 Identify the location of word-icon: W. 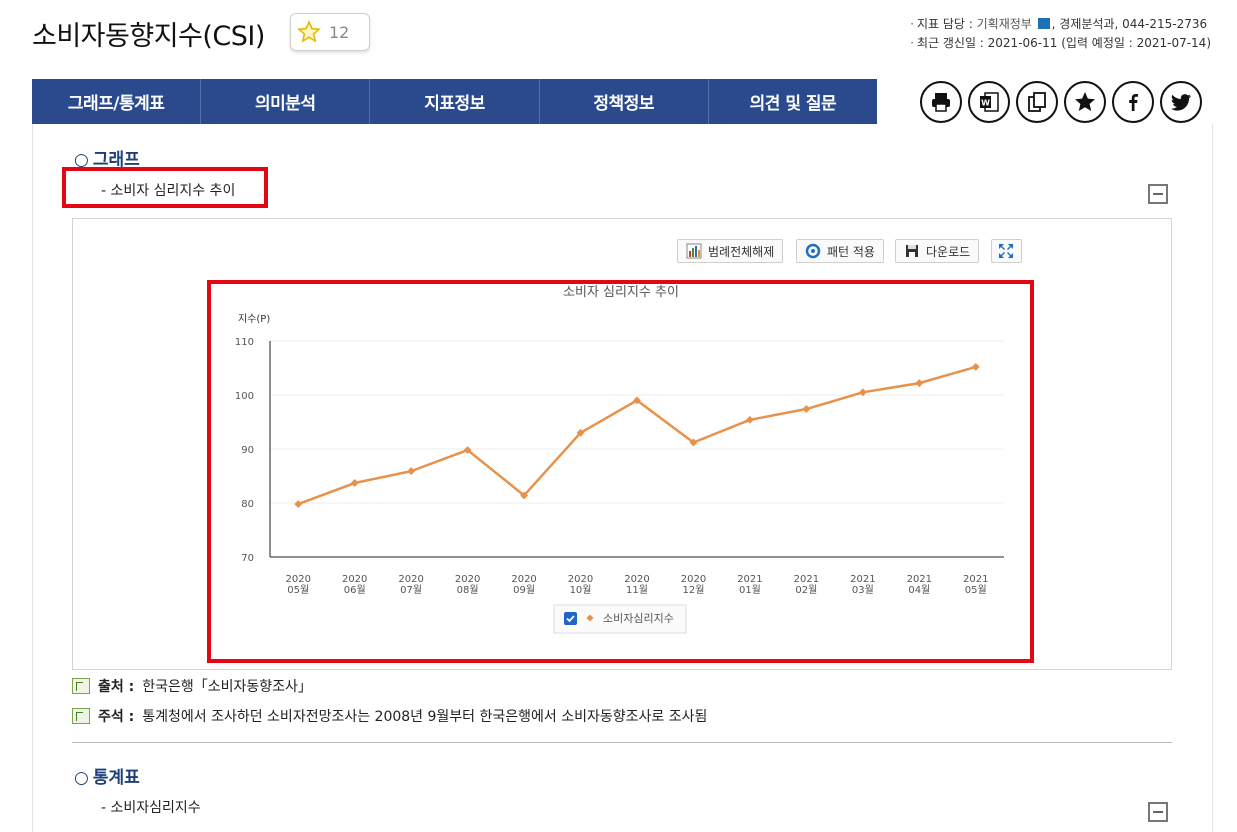
(989, 102).